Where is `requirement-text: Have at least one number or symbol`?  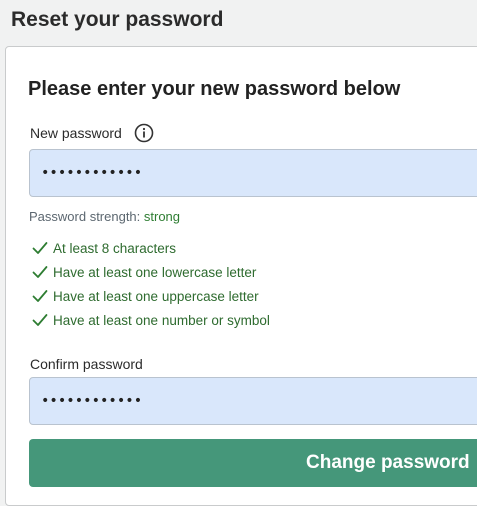 requirement-text: Have at least one number or symbol is located at coordinates (161, 320).